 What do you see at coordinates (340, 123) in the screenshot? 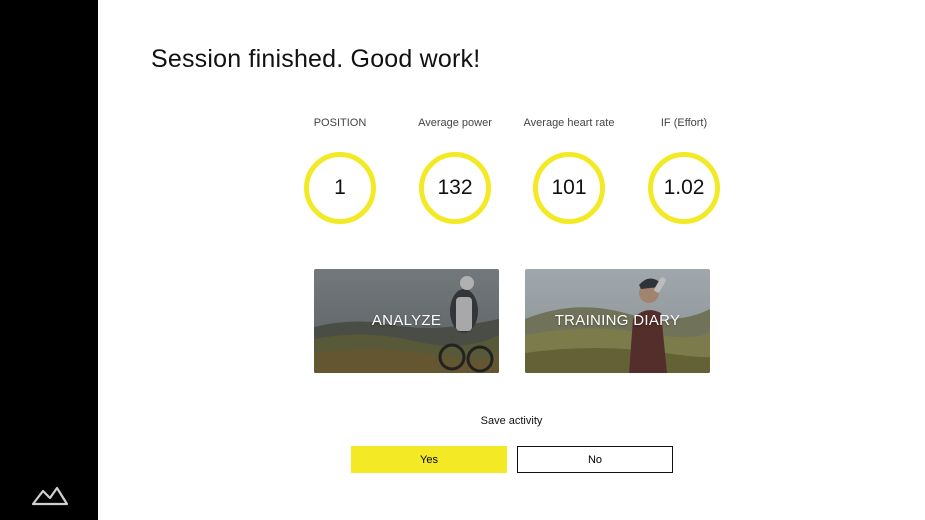
I see `stat-label: POSITION` at bounding box center [340, 123].